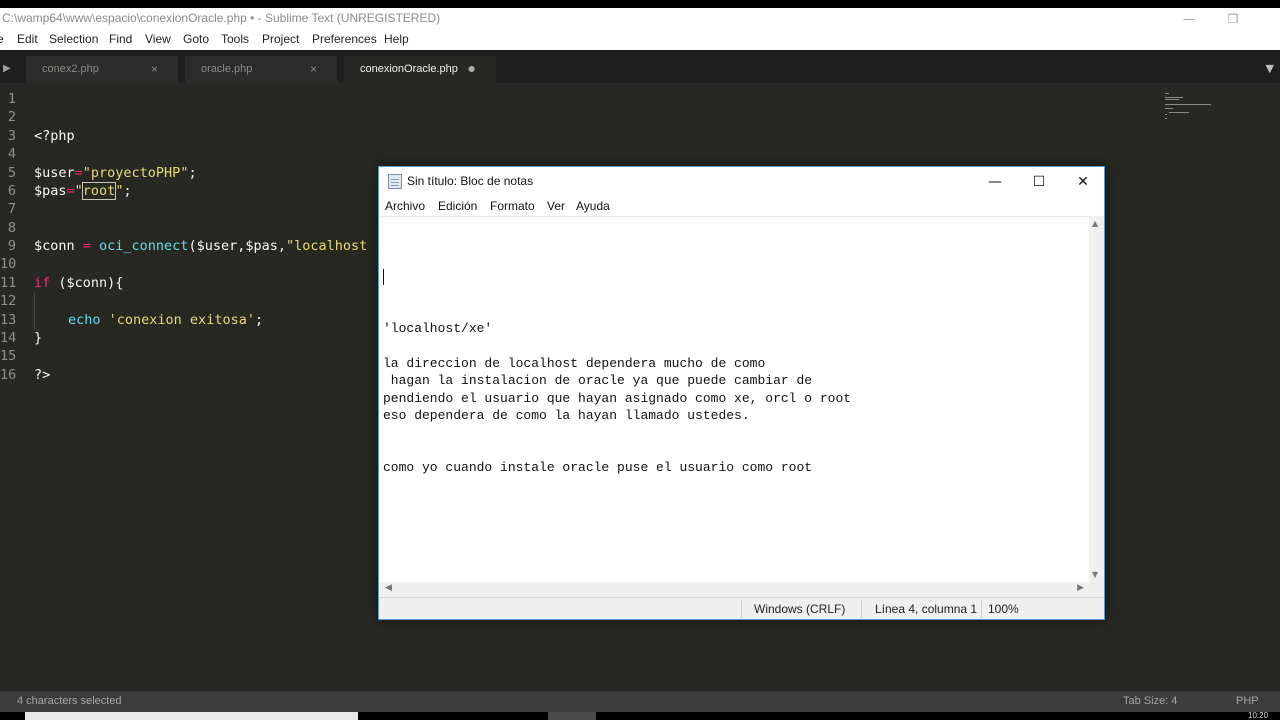 The image size is (1280, 720). I want to click on taskbar-strip: 10:20, so click(640, 716).